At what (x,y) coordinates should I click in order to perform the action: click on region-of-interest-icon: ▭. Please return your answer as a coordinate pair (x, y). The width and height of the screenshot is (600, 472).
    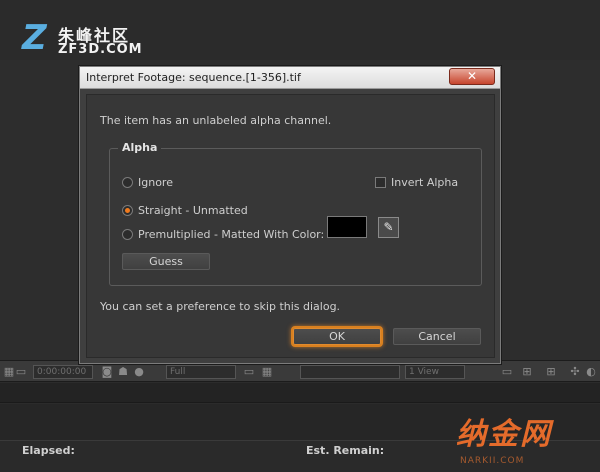
    Looking at the image, I should click on (249, 372).